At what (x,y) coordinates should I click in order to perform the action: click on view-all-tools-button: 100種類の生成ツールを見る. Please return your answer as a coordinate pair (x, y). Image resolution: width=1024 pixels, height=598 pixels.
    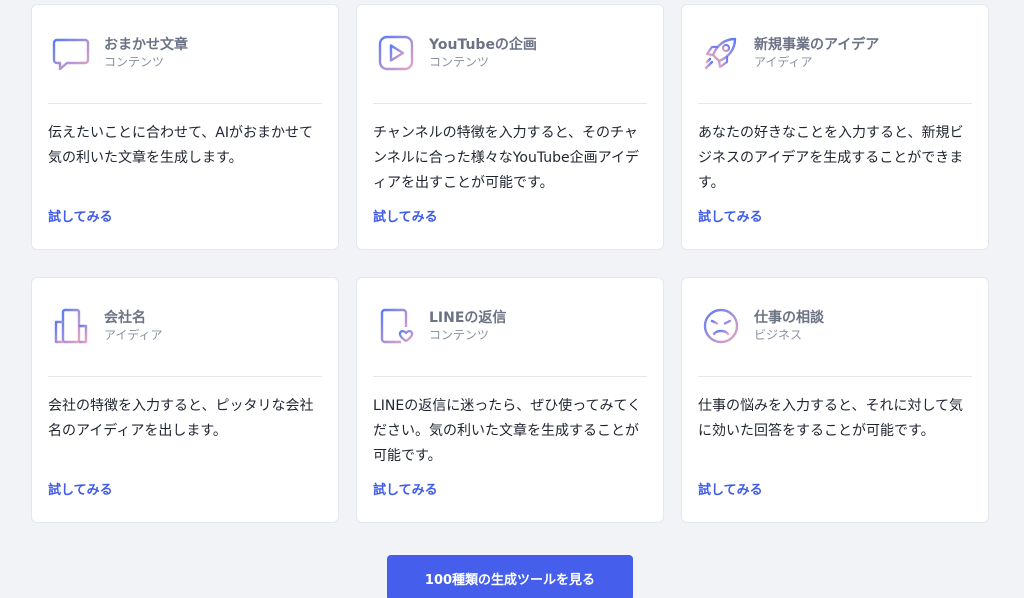
    Looking at the image, I should click on (510, 576).